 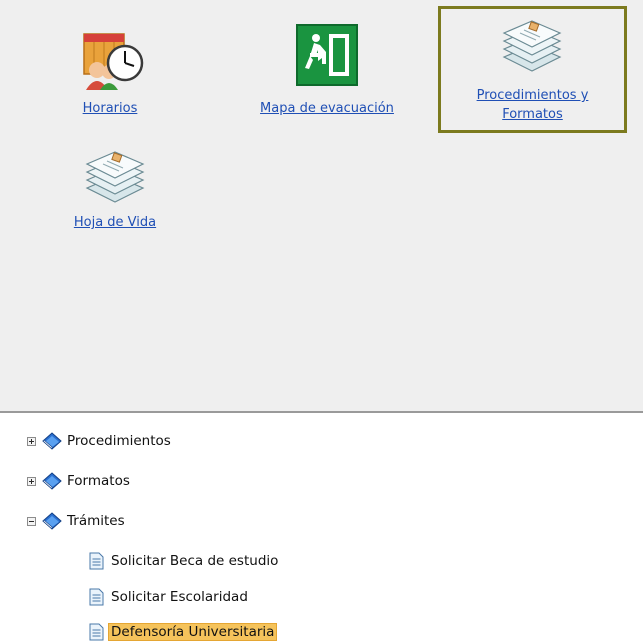 I want to click on tile-hoja-de-vida: Hoja de Vida, so click(x=115, y=188).